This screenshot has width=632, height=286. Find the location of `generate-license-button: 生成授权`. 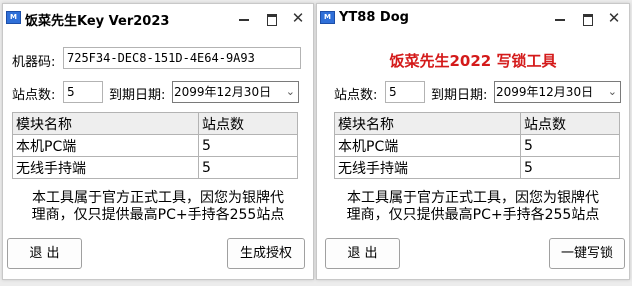

generate-license-button: 生成授权 is located at coordinates (266, 253).